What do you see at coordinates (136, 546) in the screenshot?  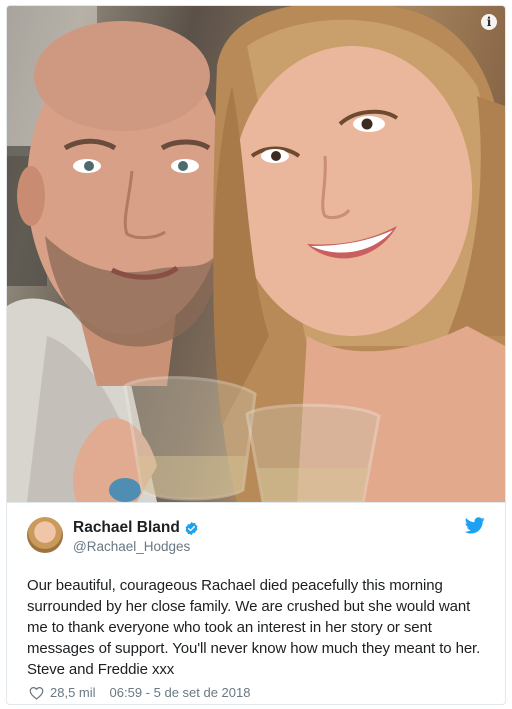 I see `author-handle: @Rachael_Hodges` at bounding box center [136, 546].